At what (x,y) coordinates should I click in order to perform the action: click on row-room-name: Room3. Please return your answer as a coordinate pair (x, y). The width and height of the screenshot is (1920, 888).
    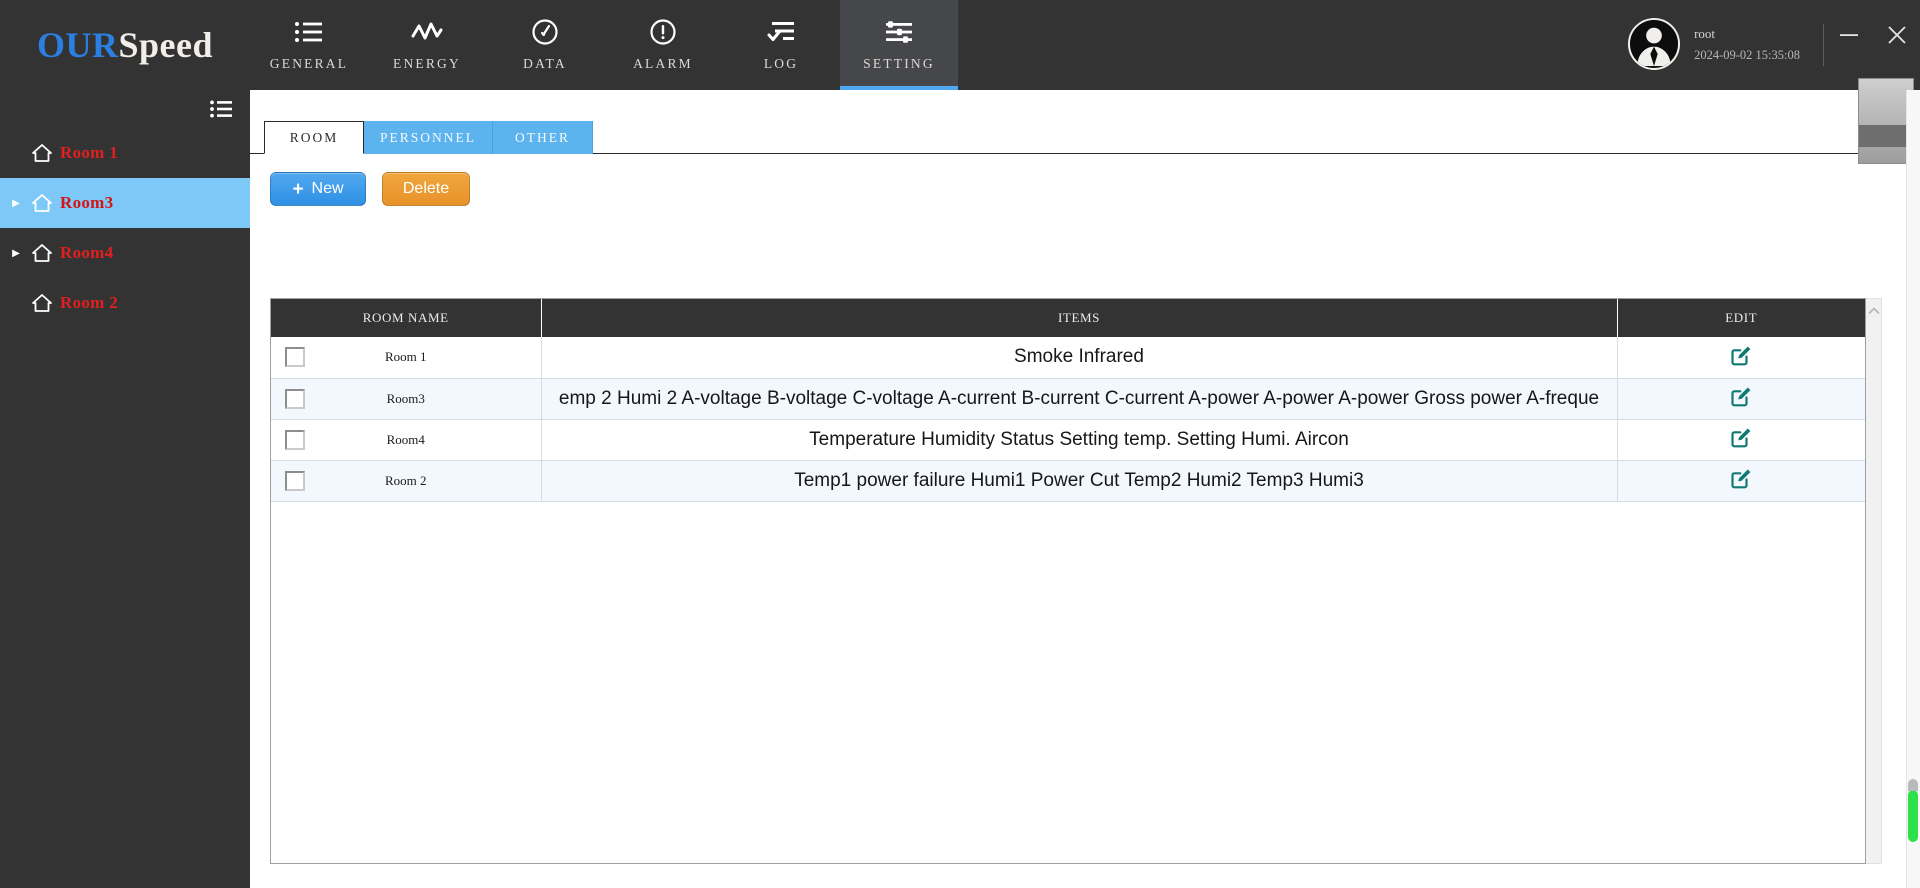
    Looking at the image, I should click on (405, 398).